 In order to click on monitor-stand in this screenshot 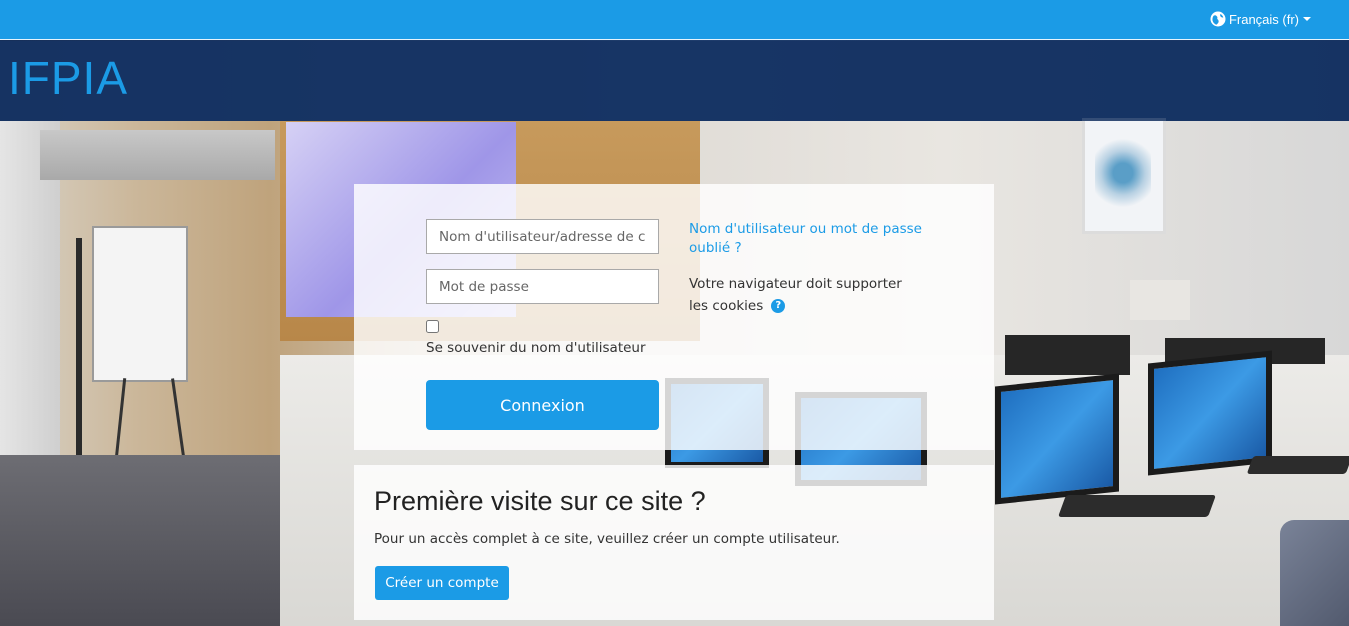, I will do `click(1067, 355)`.